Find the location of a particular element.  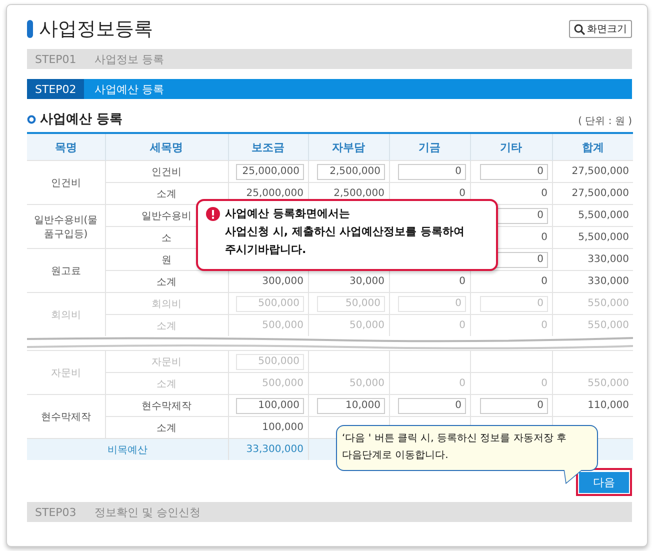

next-button: 다음 is located at coordinates (604, 482).